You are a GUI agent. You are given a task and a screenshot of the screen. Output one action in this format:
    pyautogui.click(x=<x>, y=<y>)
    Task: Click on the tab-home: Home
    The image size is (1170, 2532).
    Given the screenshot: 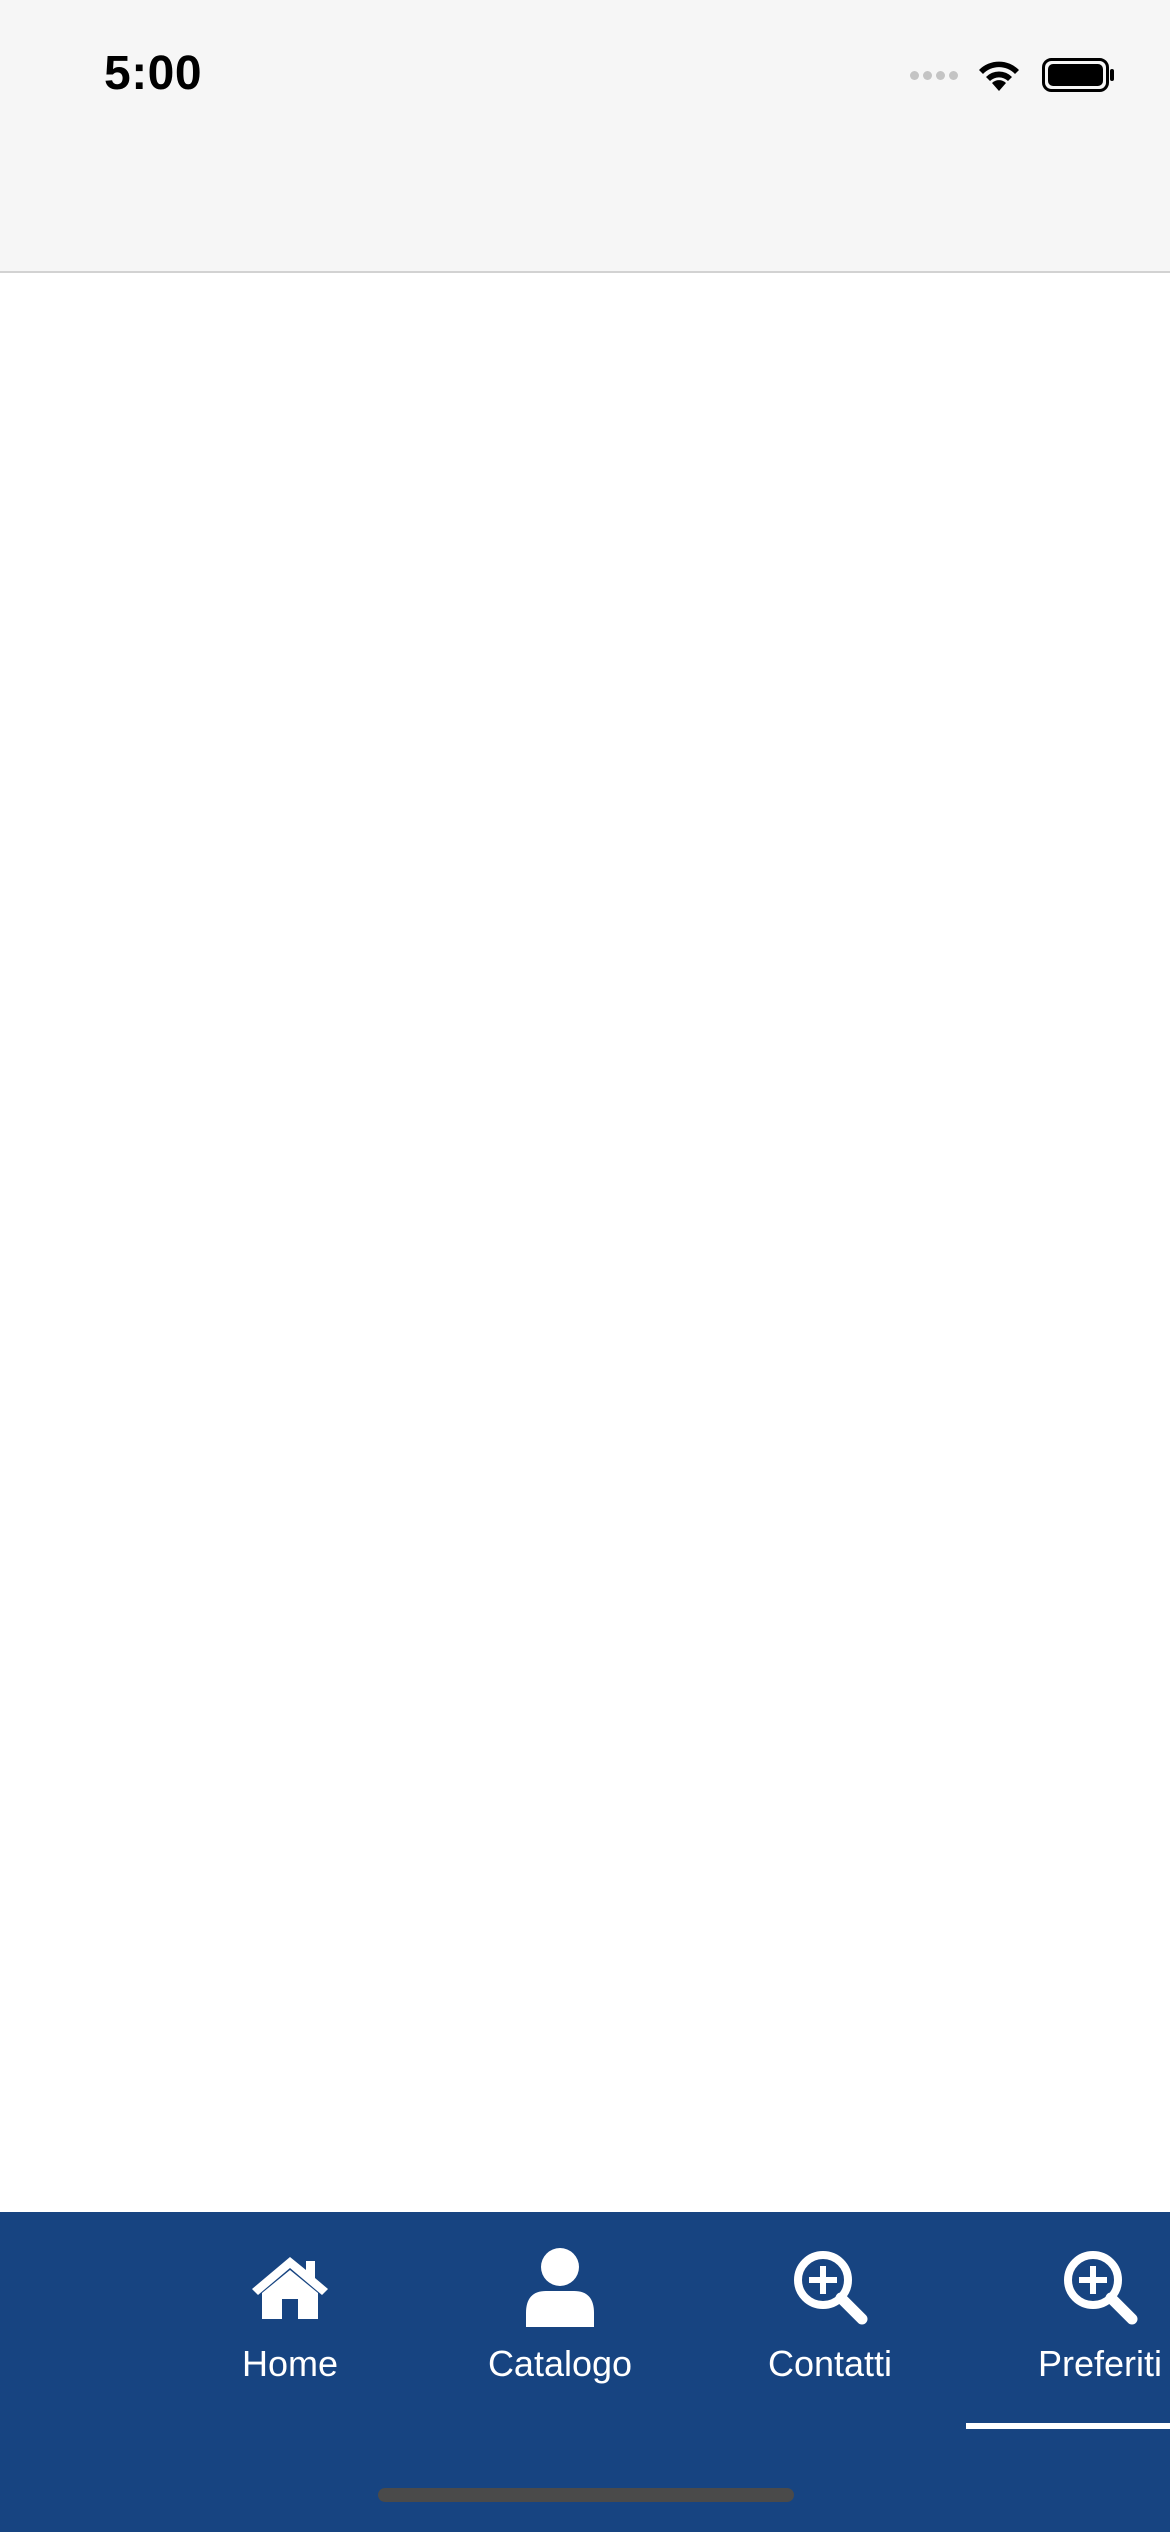 What is the action you would take?
    pyautogui.click(x=290, y=2322)
    